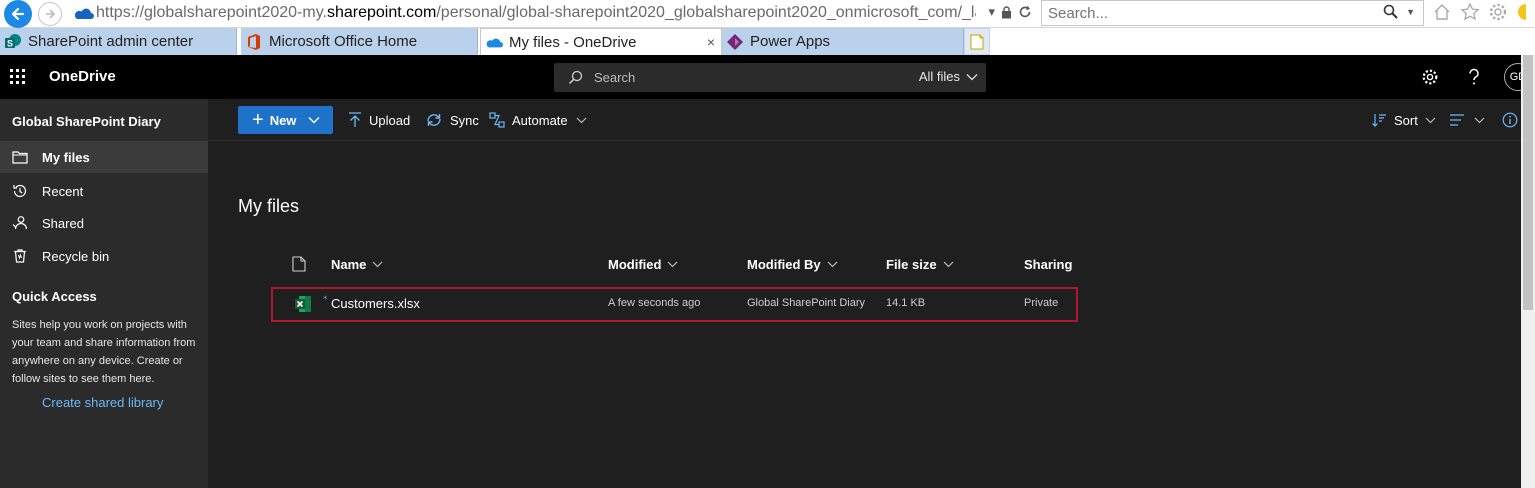 The height and width of the screenshot is (488, 1535). What do you see at coordinates (939, 76) in the screenshot?
I see `search-scope-label: All files` at bounding box center [939, 76].